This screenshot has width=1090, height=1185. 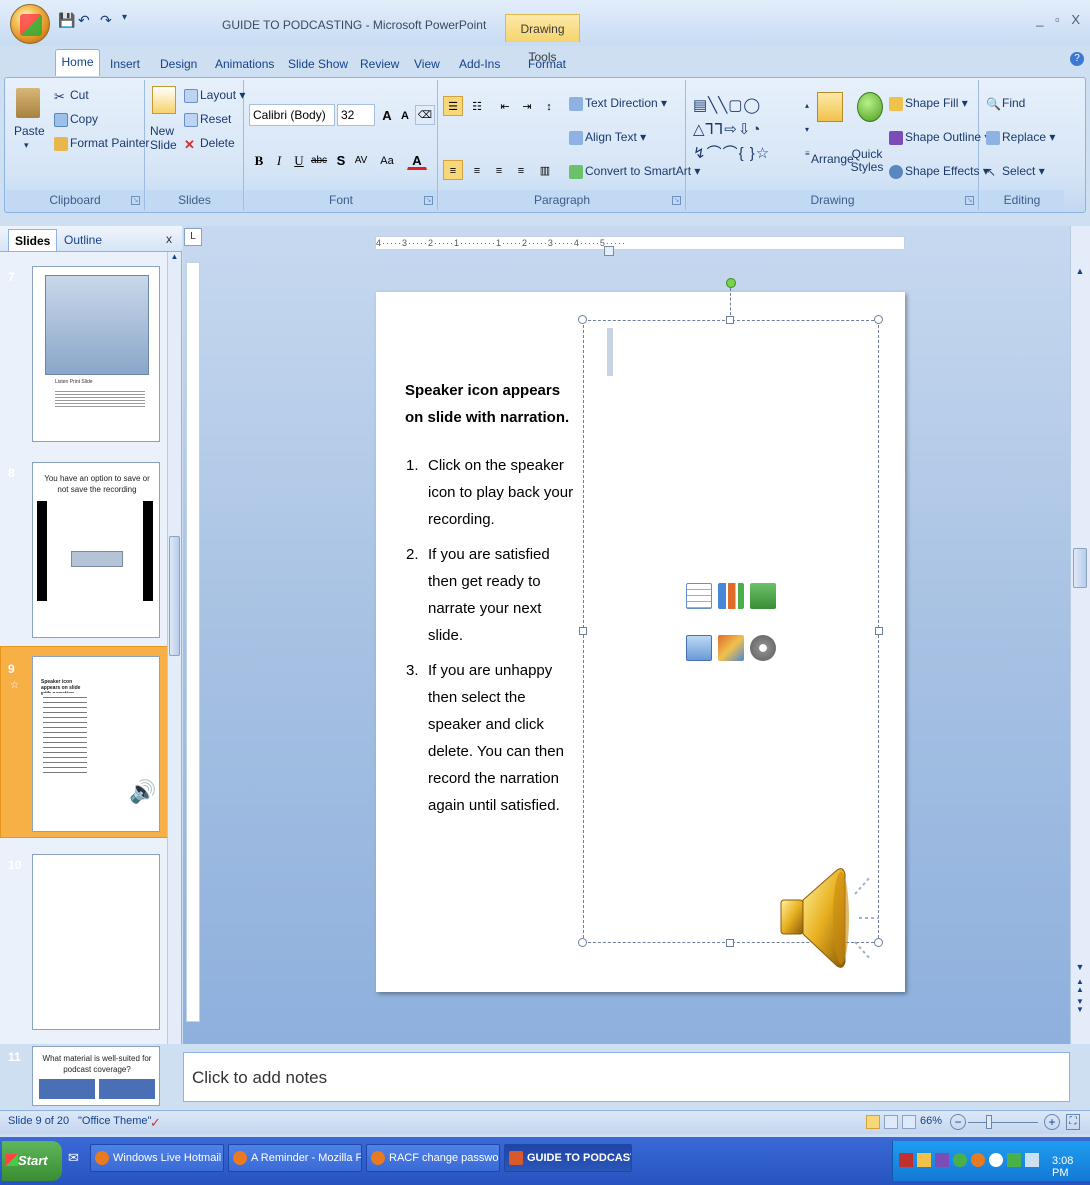 What do you see at coordinates (928, 103) in the screenshot?
I see `shape-fill-button: Shape Fill ▾` at bounding box center [928, 103].